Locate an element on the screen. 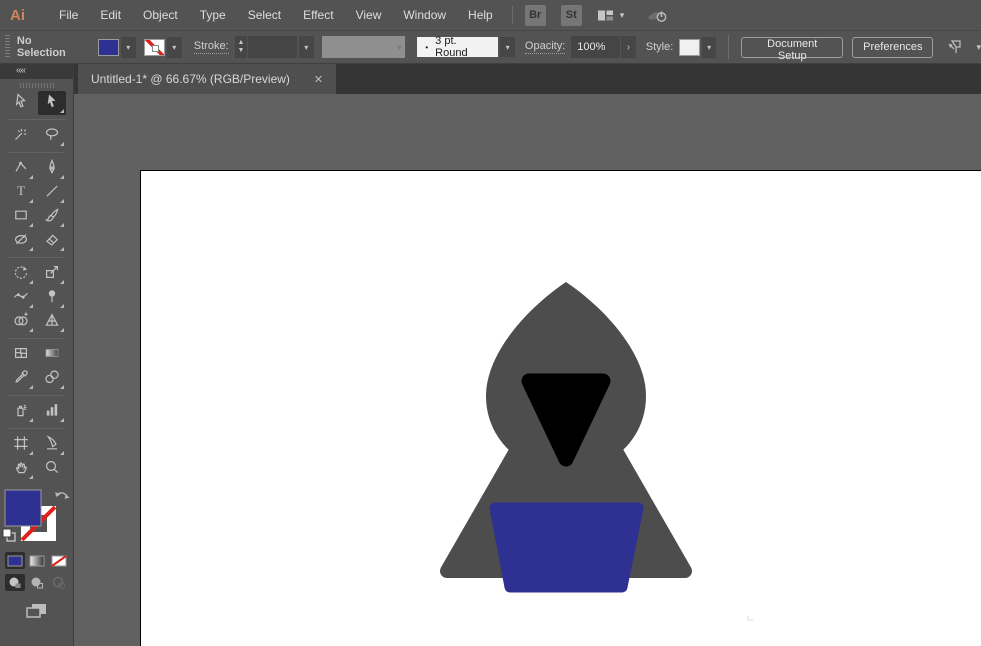 This screenshot has height=646, width=981. document-tab: Untitled-1* @ 66.67% (RGB/Preview) ✕ is located at coordinates (207, 79).